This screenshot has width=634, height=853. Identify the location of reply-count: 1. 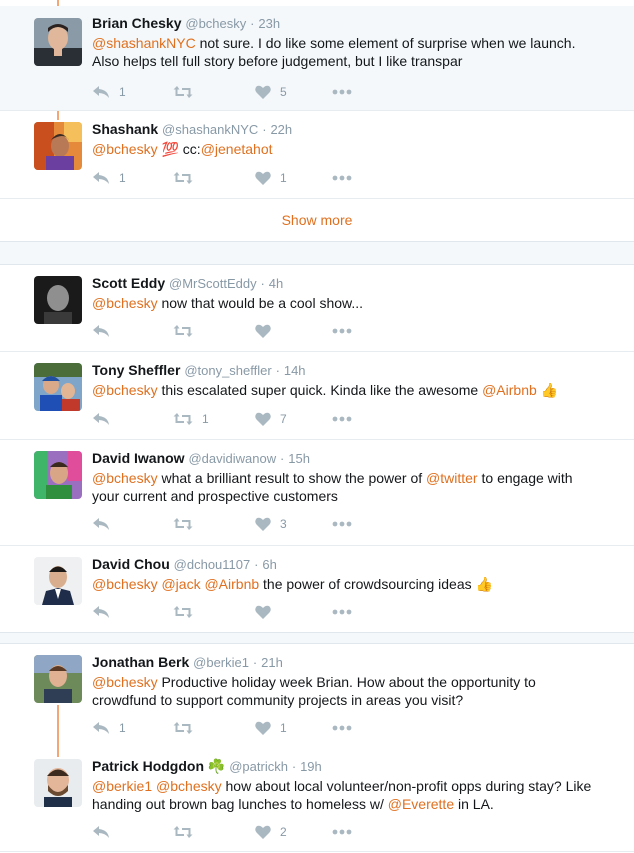
(122, 728).